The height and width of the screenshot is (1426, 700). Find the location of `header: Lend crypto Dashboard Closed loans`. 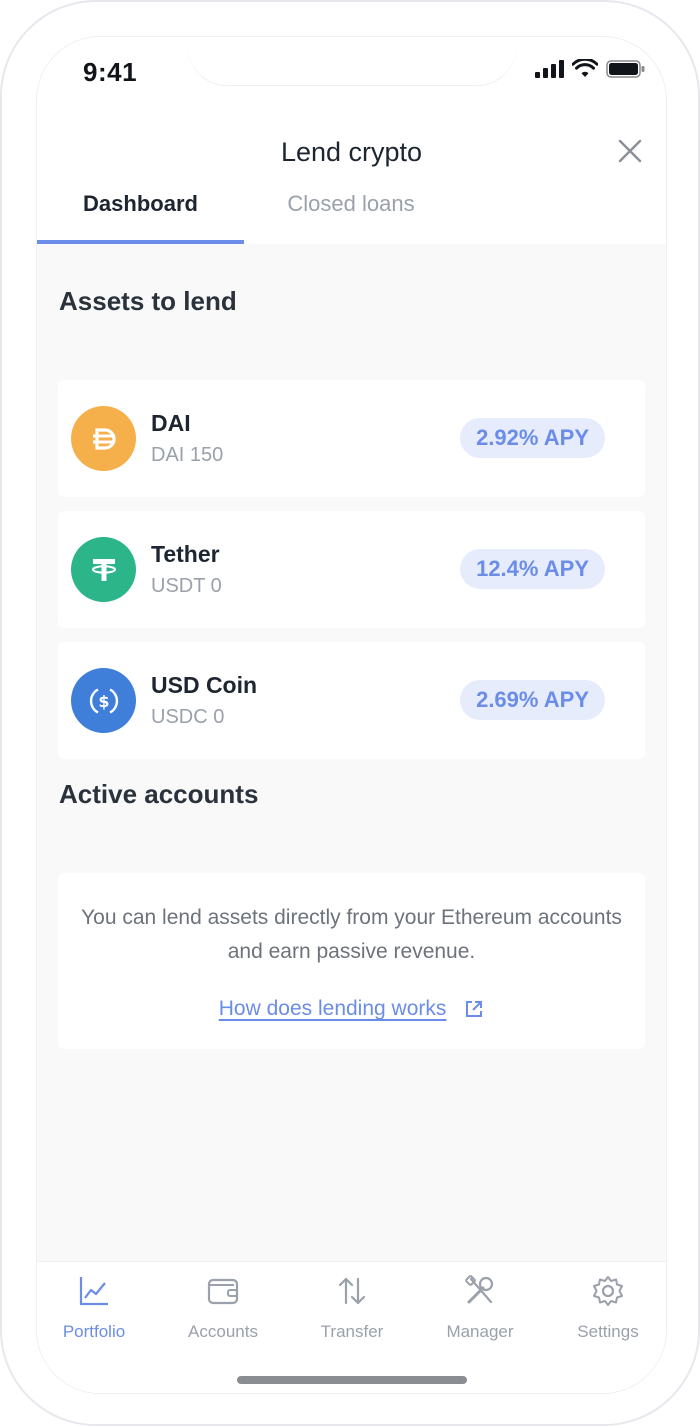

header: Lend crypto Dashboard Closed loans is located at coordinates (351, 175).